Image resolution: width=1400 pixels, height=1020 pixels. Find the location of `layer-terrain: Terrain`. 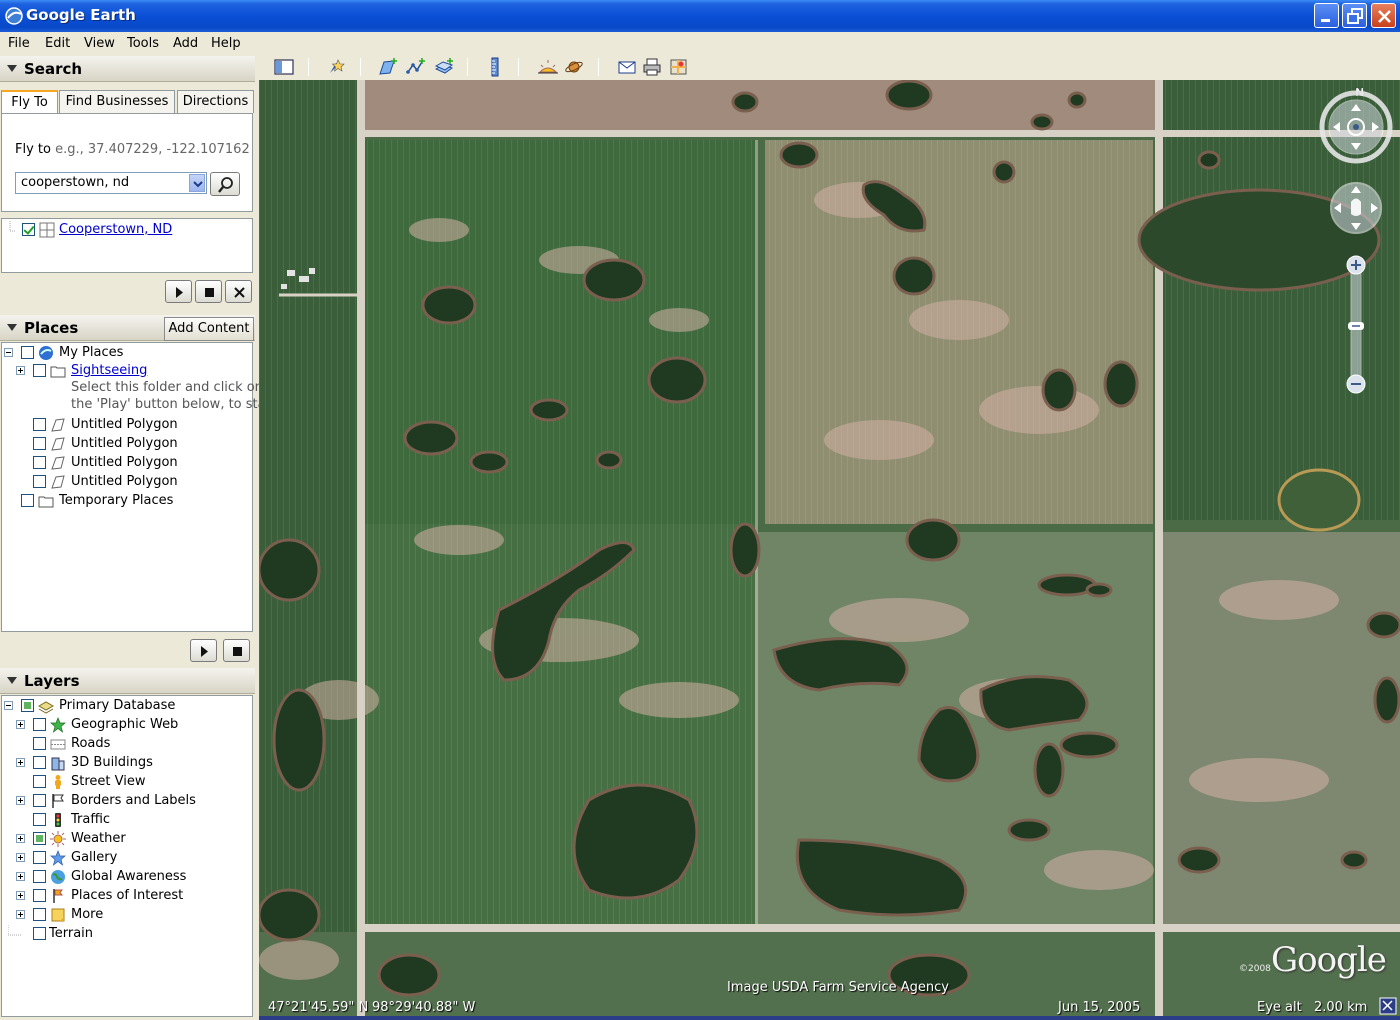

layer-terrain: Terrain is located at coordinates (127, 934).